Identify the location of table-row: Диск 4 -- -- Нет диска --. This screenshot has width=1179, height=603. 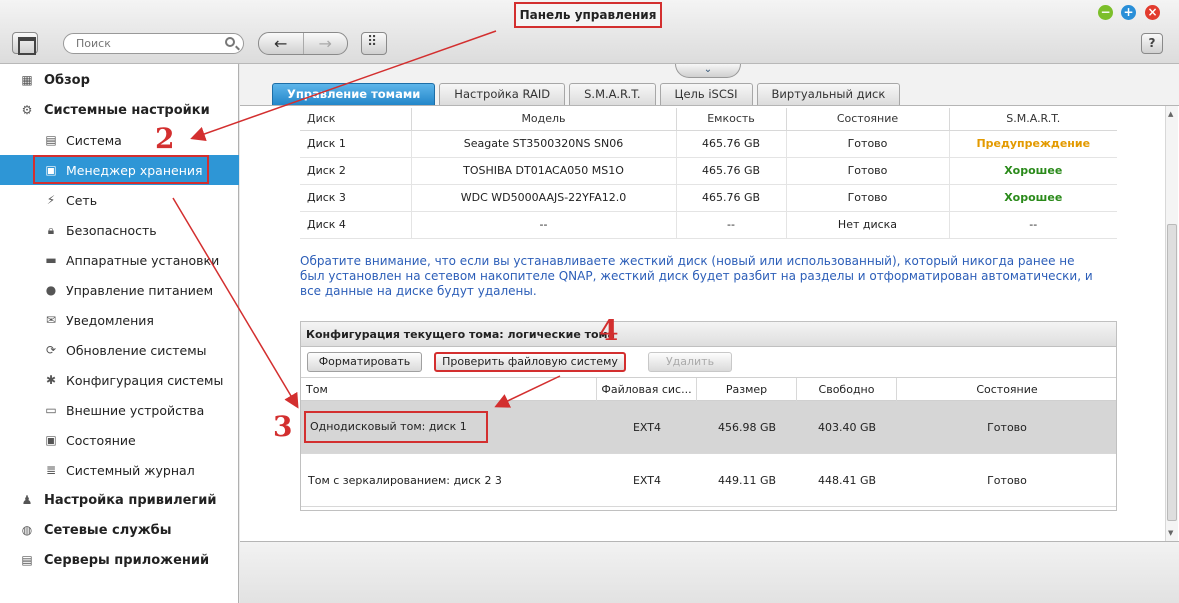
(708, 225).